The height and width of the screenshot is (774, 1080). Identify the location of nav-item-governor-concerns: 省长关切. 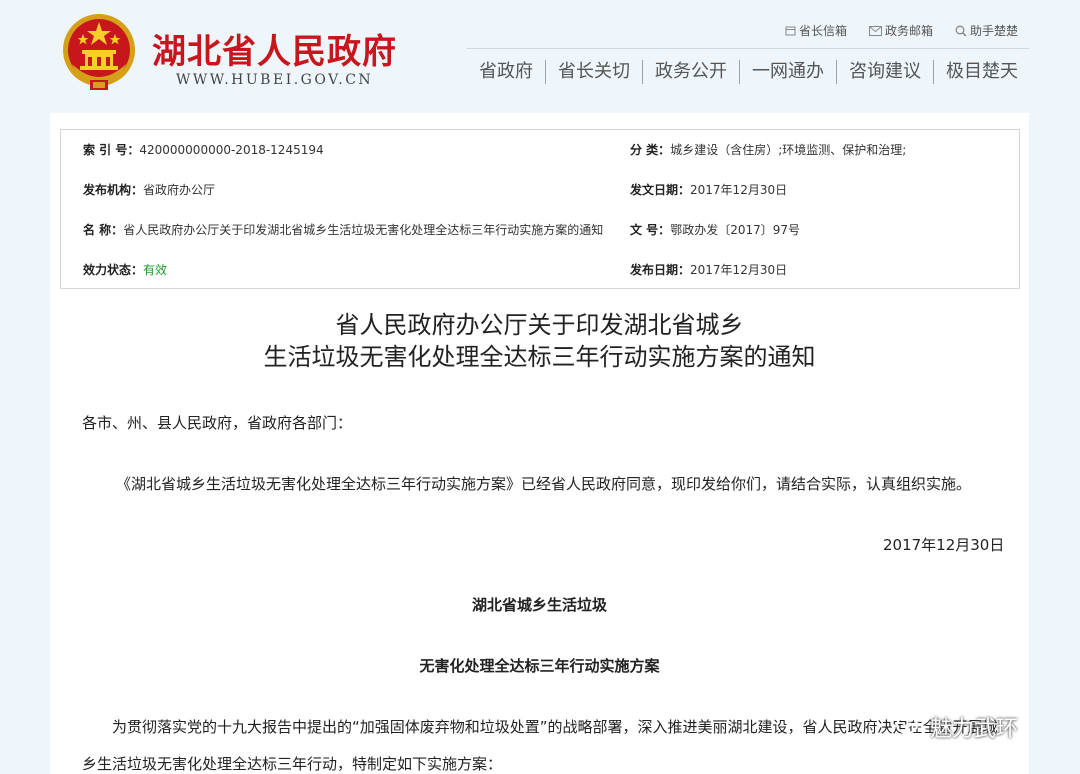
(594, 72).